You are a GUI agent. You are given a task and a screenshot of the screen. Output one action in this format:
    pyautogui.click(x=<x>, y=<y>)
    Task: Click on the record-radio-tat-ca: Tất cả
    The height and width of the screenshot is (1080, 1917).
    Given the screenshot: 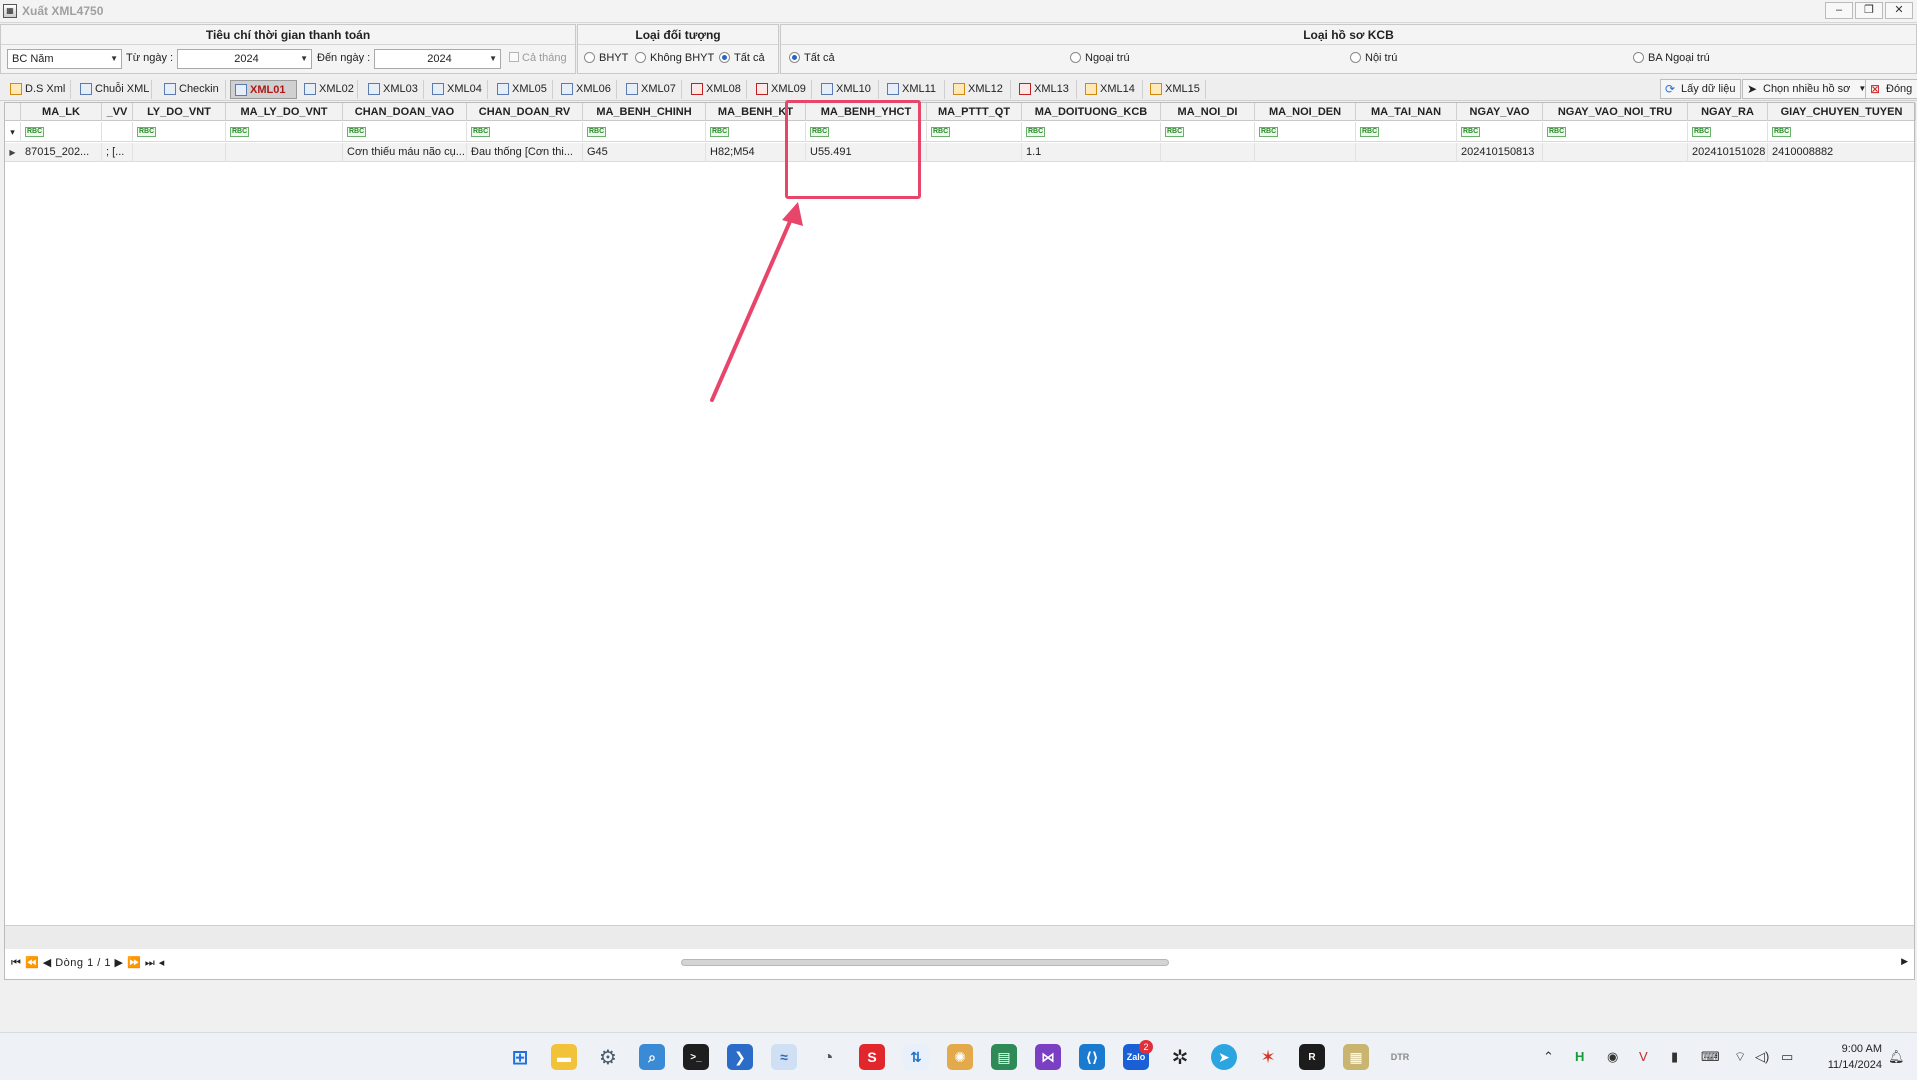 What is the action you would take?
    pyautogui.click(x=812, y=58)
    